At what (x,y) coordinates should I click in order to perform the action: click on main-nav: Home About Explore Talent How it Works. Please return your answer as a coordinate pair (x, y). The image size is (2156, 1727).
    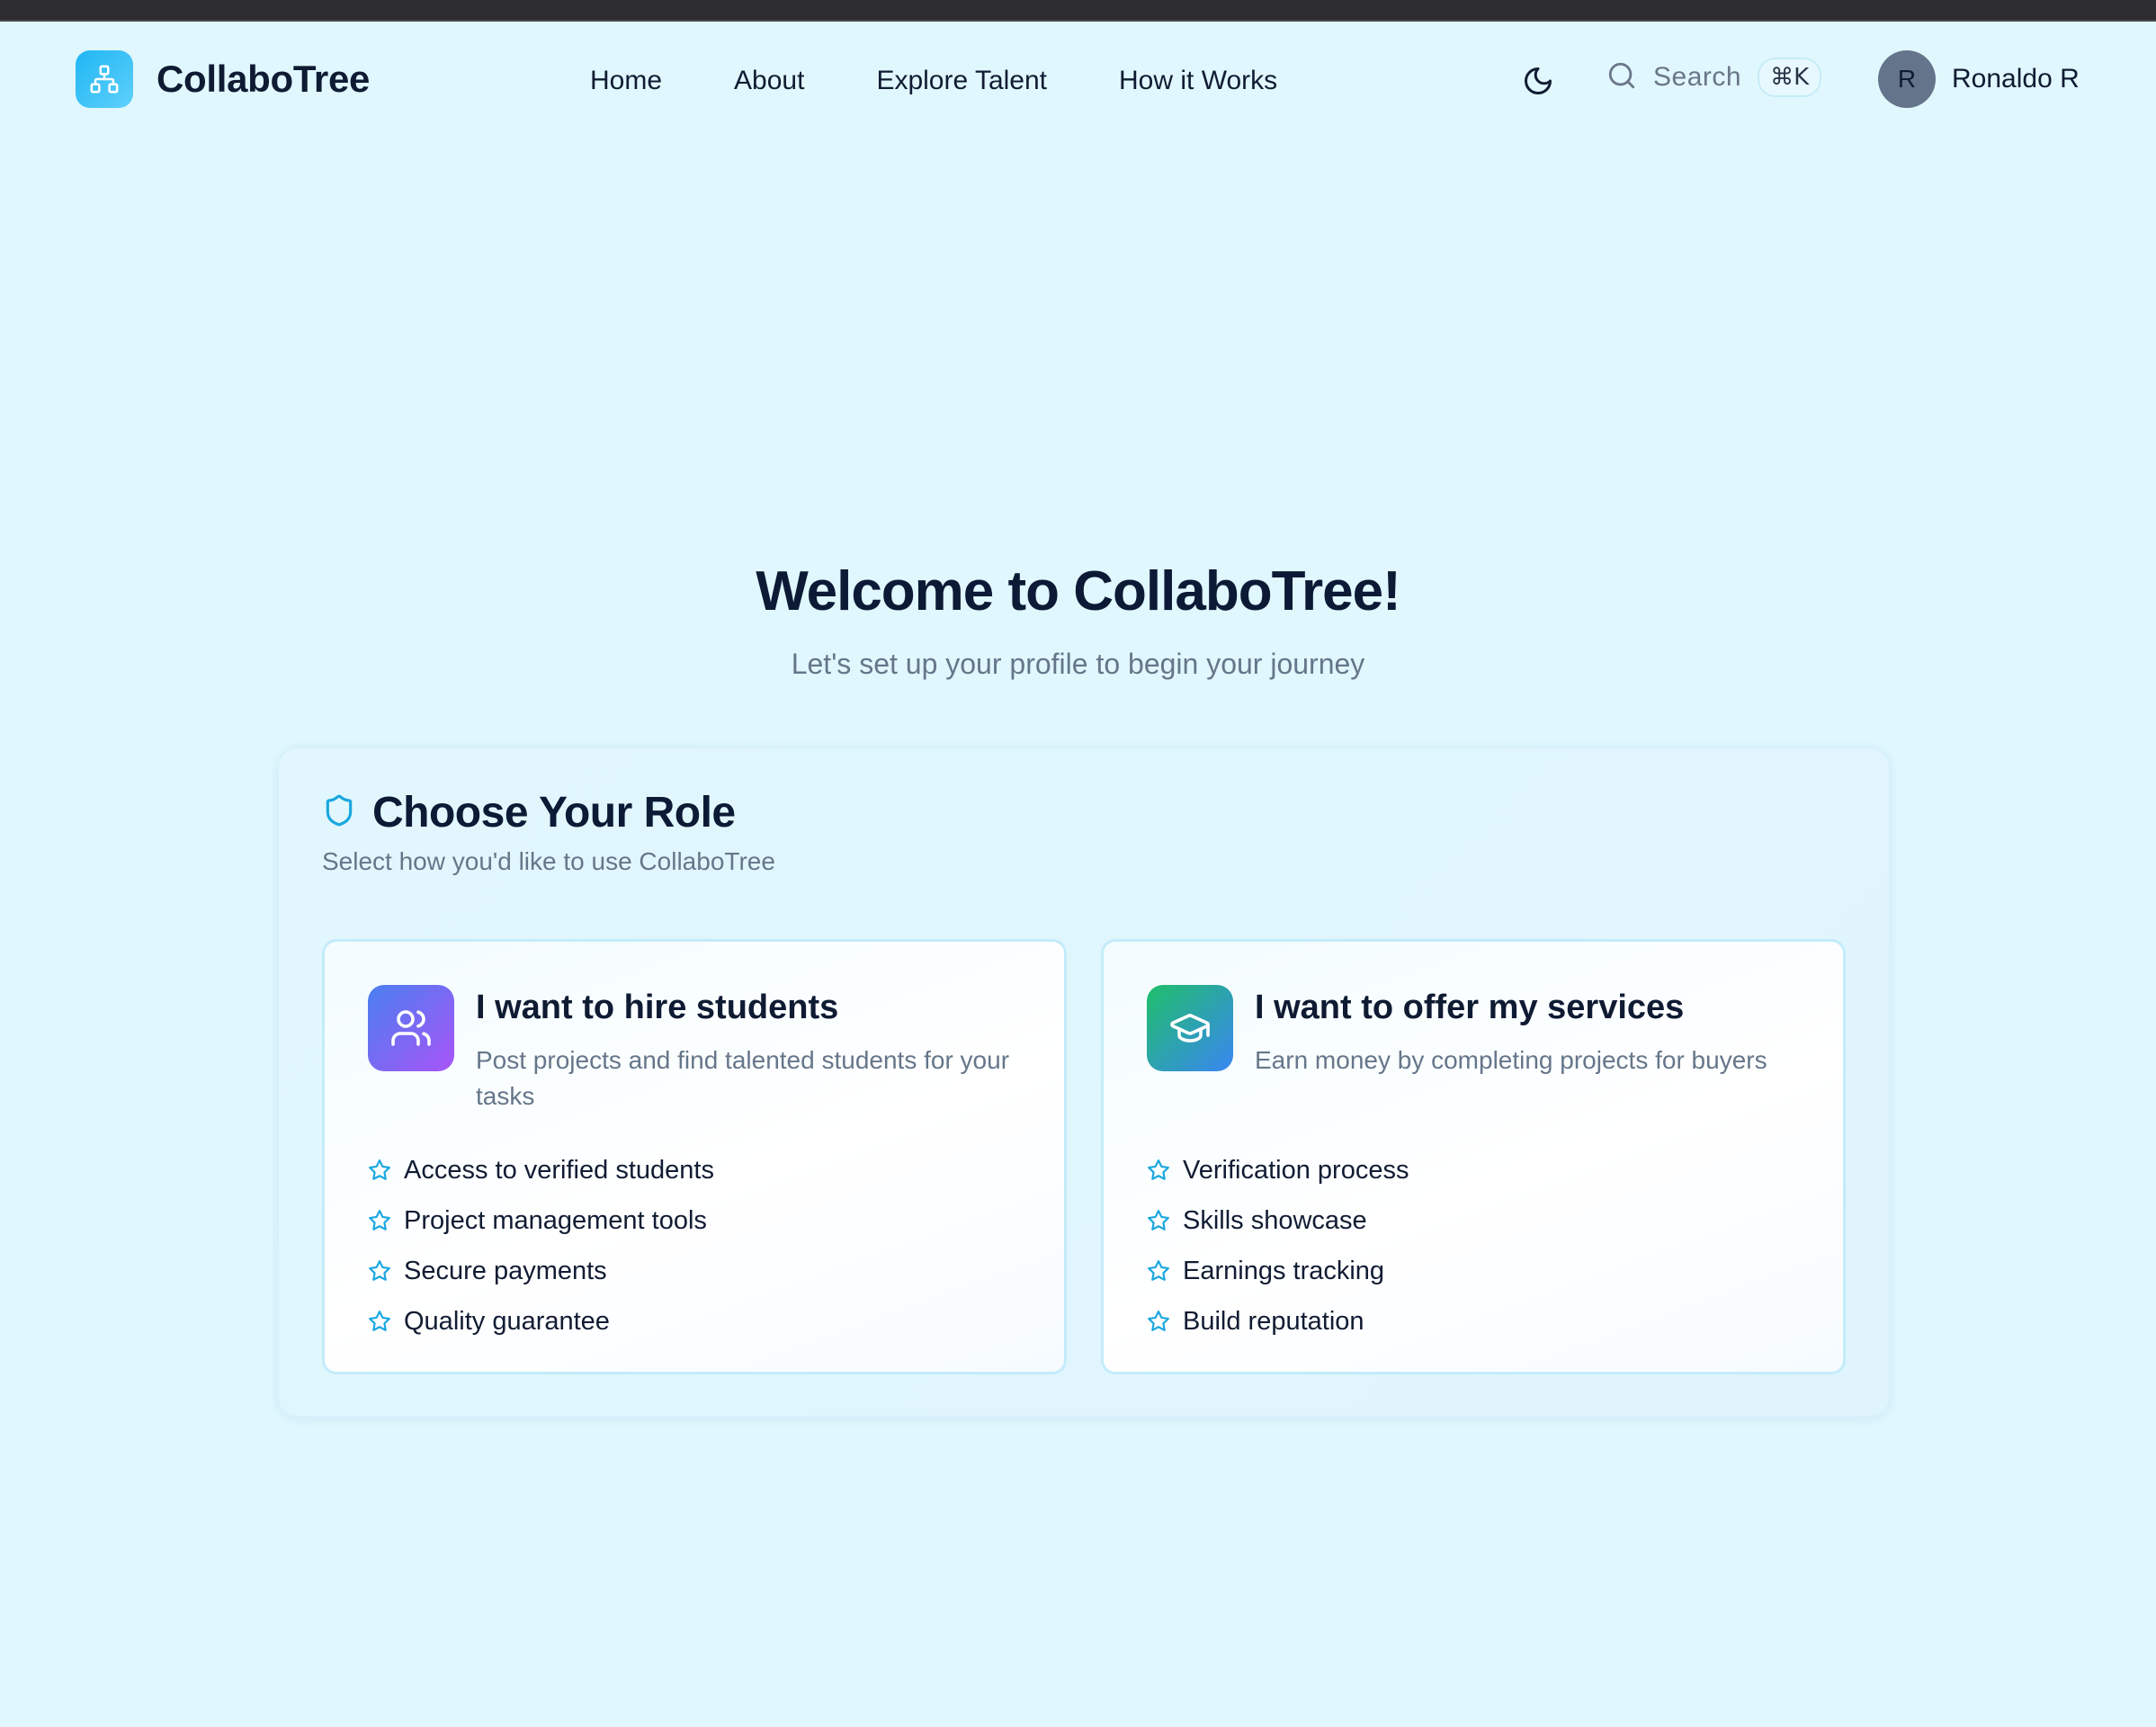
    Looking at the image, I should click on (934, 81).